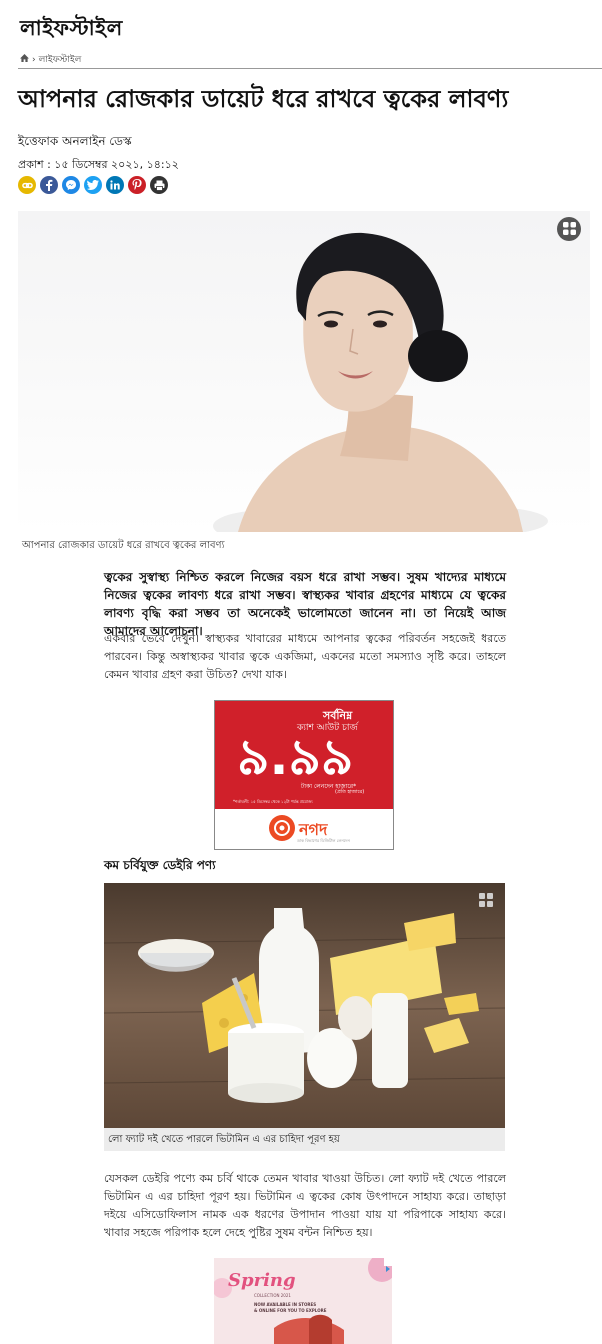  What do you see at coordinates (49, 185) in the screenshot?
I see `facebook-icon` at bounding box center [49, 185].